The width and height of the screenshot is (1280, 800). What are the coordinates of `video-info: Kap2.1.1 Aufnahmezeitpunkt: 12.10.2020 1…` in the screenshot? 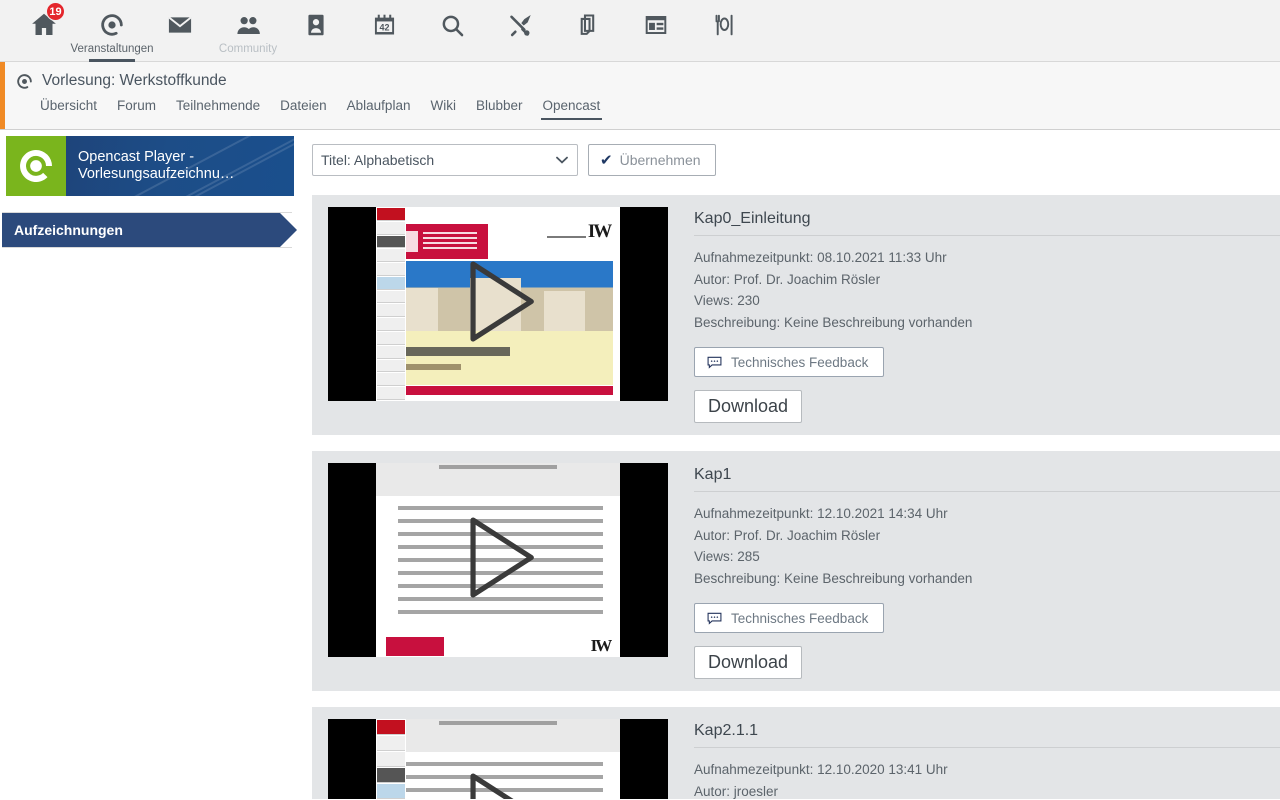 It's located at (974, 759).